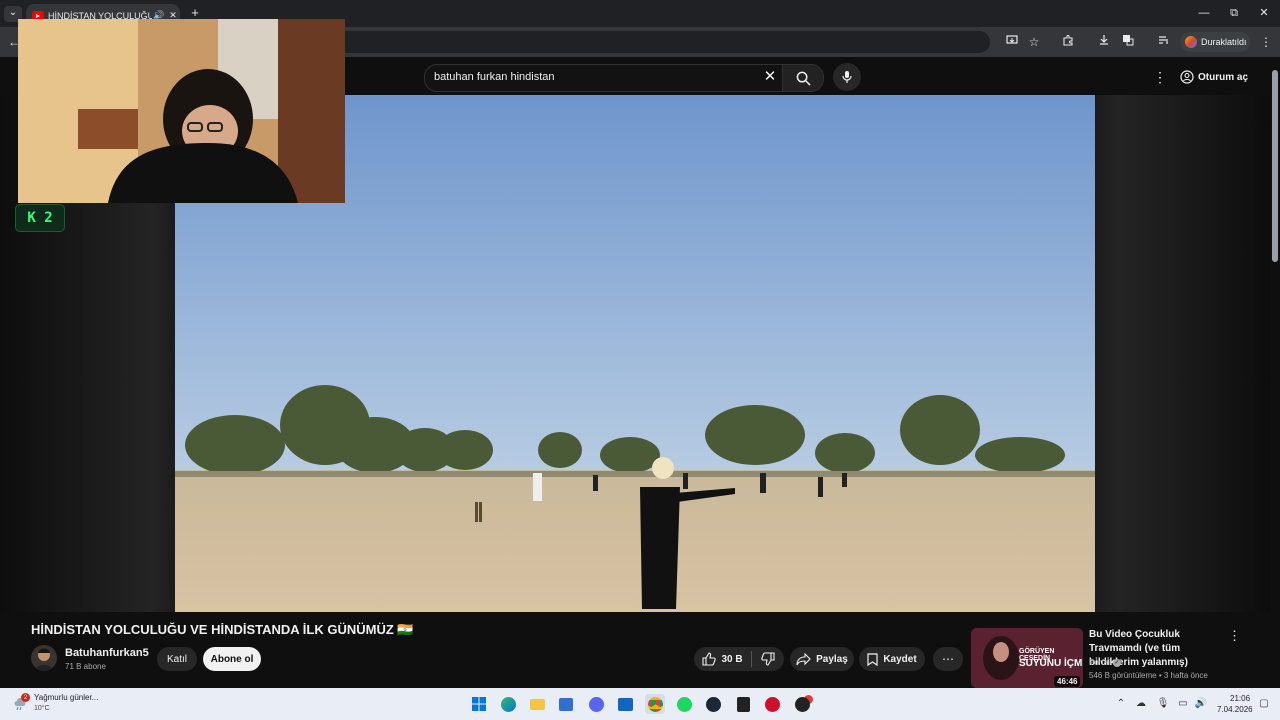 Image resolution: width=1280 pixels, height=720 pixels. Describe the element at coordinates (640, 704) in the screenshot. I see `windows-taskbar` at that location.